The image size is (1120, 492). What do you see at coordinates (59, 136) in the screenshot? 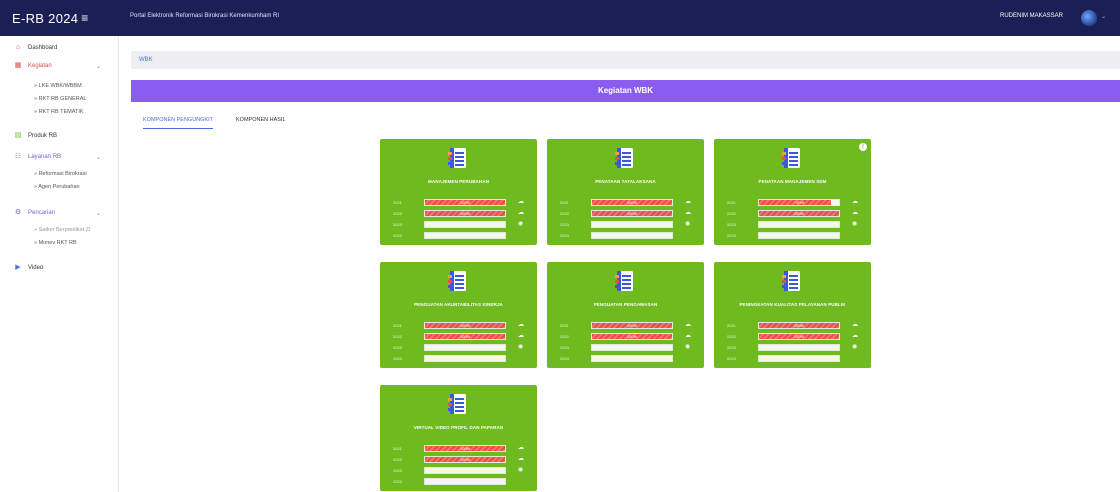
I see `sidebar-item-produk-rb: ▤ Produk RB` at bounding box center [59, 136].